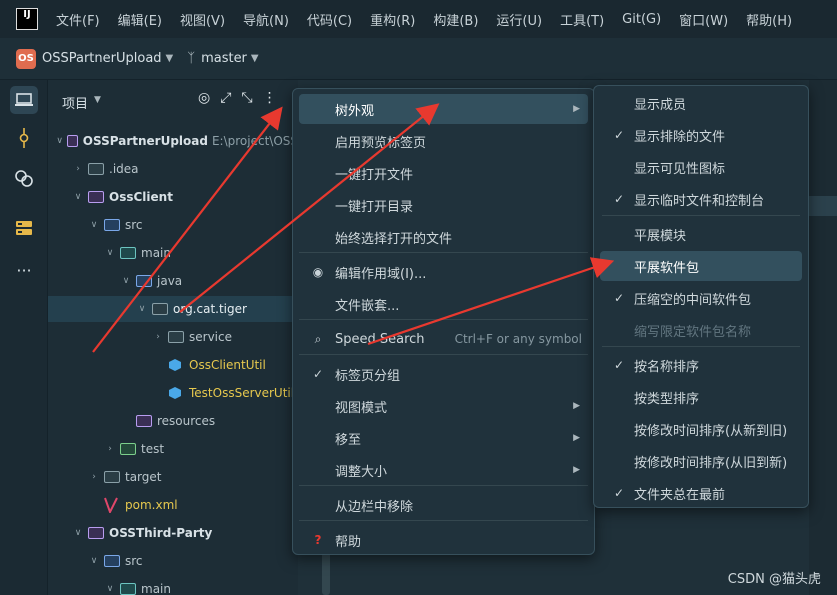  I want to click on submenu-item-label: 显示排除的文件, so click(680, 137).